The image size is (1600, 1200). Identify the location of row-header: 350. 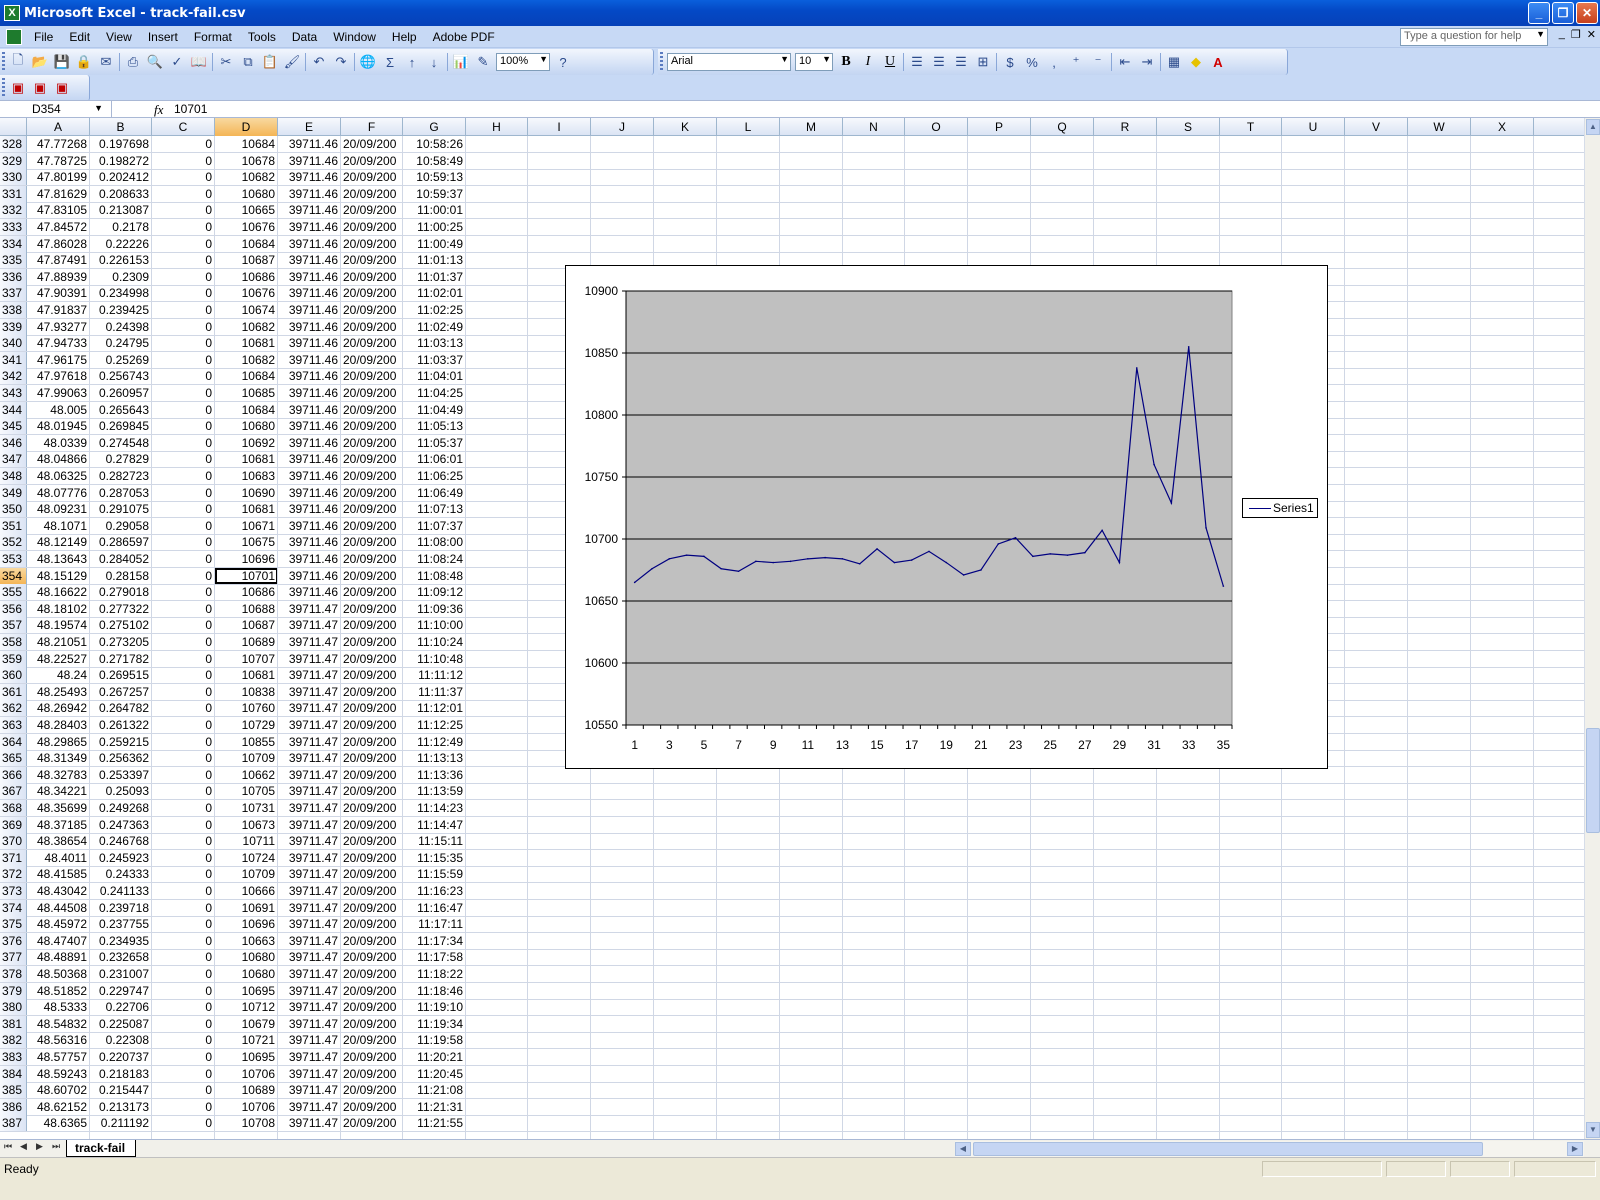
(13, 509).